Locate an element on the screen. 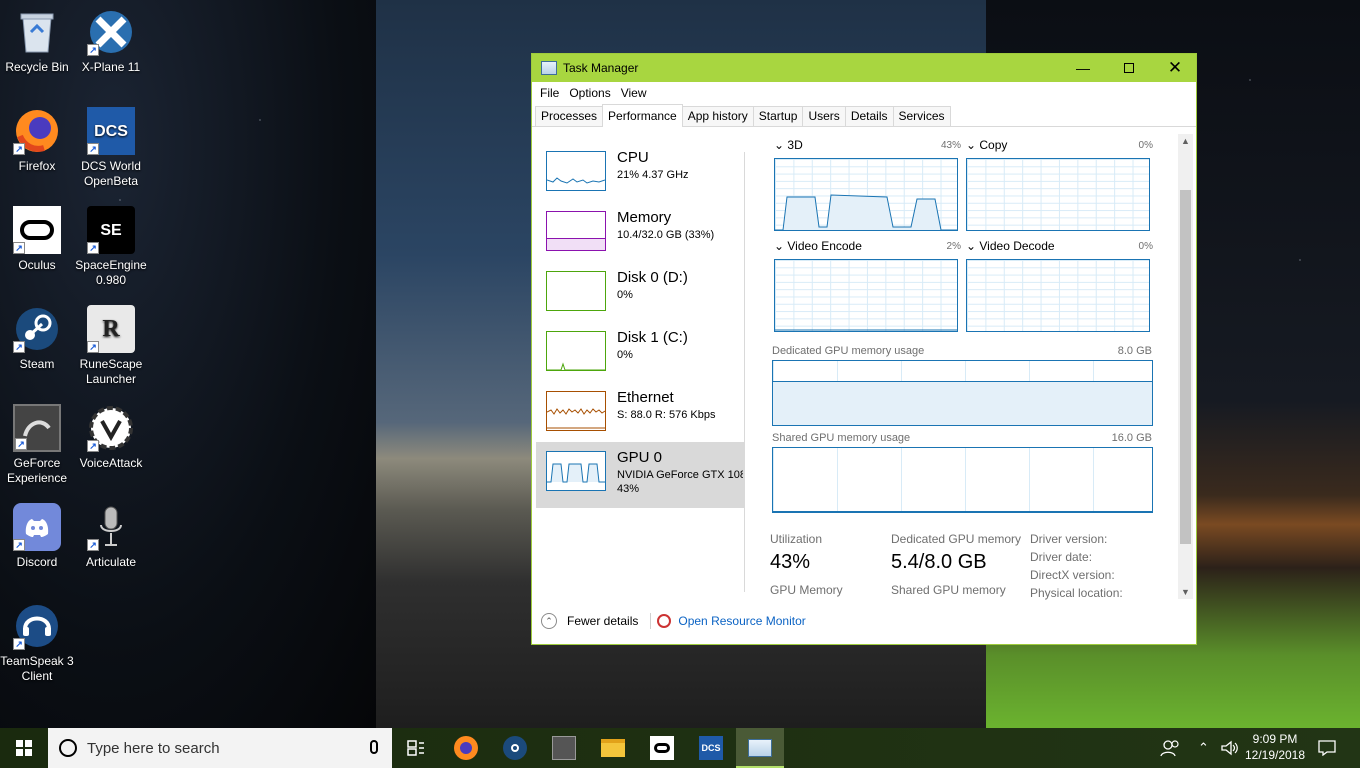  resource-memory: Memory 10.4/32.0 GB (33%) is located at coordinates (640, 235).